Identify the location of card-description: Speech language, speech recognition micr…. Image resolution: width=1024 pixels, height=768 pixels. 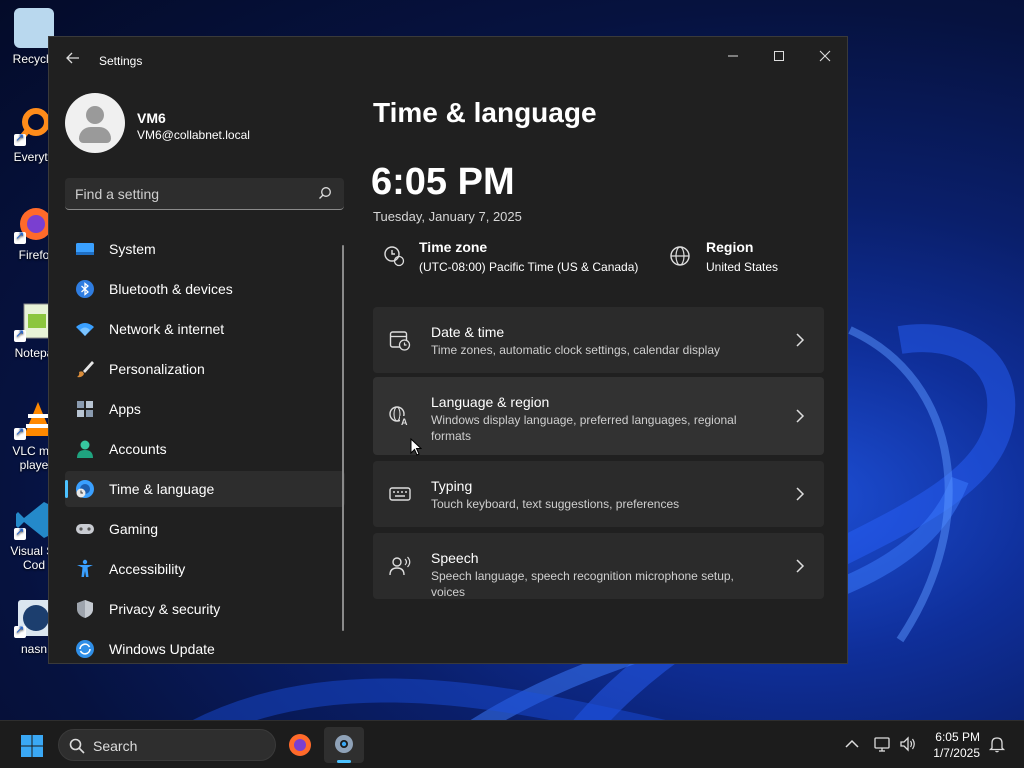
(582, 584).